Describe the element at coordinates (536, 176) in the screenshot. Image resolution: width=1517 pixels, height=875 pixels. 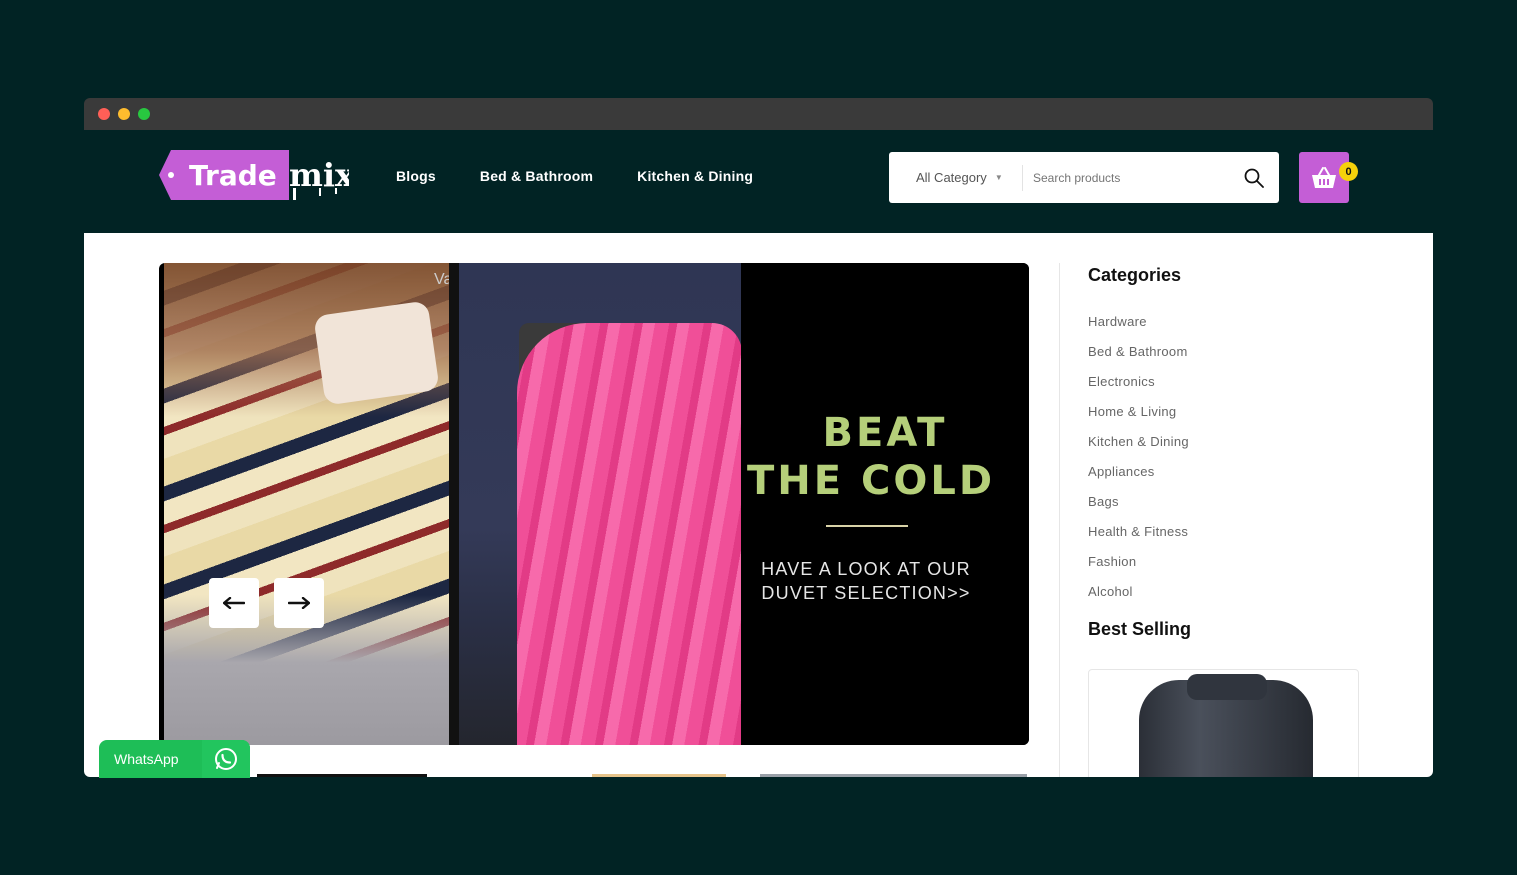
I see `nav-link-bed-bathroom: Bed & Bathroom` at that location.